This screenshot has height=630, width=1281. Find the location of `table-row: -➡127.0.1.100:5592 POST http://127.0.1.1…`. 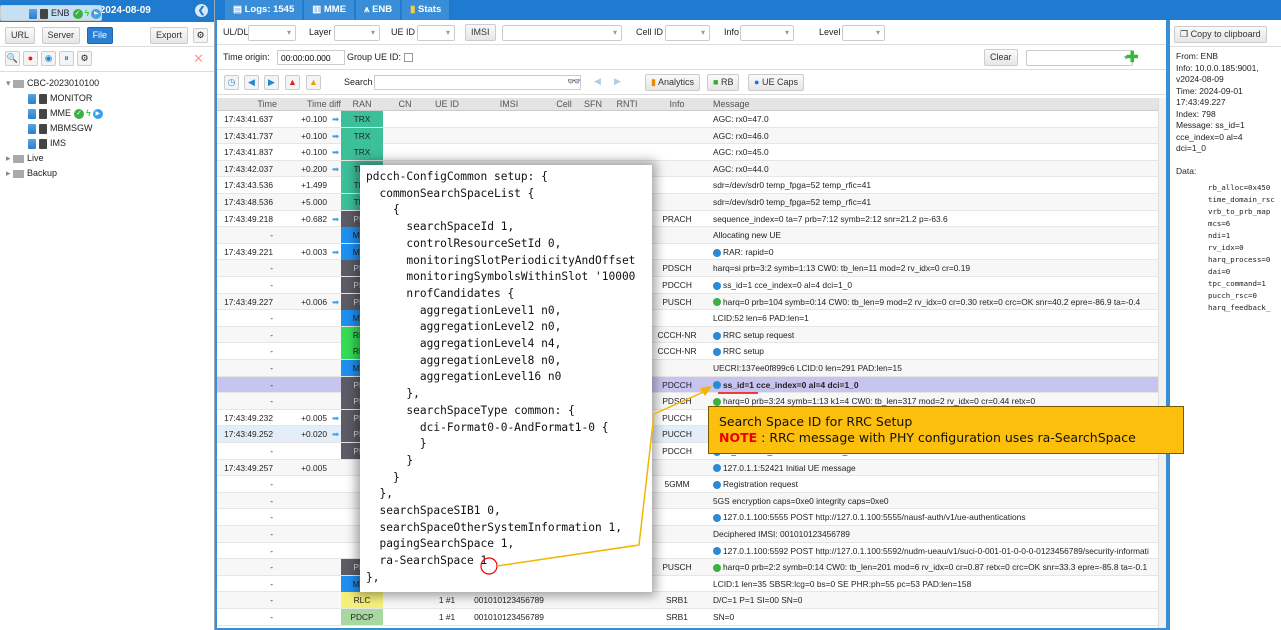

table-row: -➡127.0.1.100:5592 POST http://127.0.1.1… is located at coordinates (689, 551).